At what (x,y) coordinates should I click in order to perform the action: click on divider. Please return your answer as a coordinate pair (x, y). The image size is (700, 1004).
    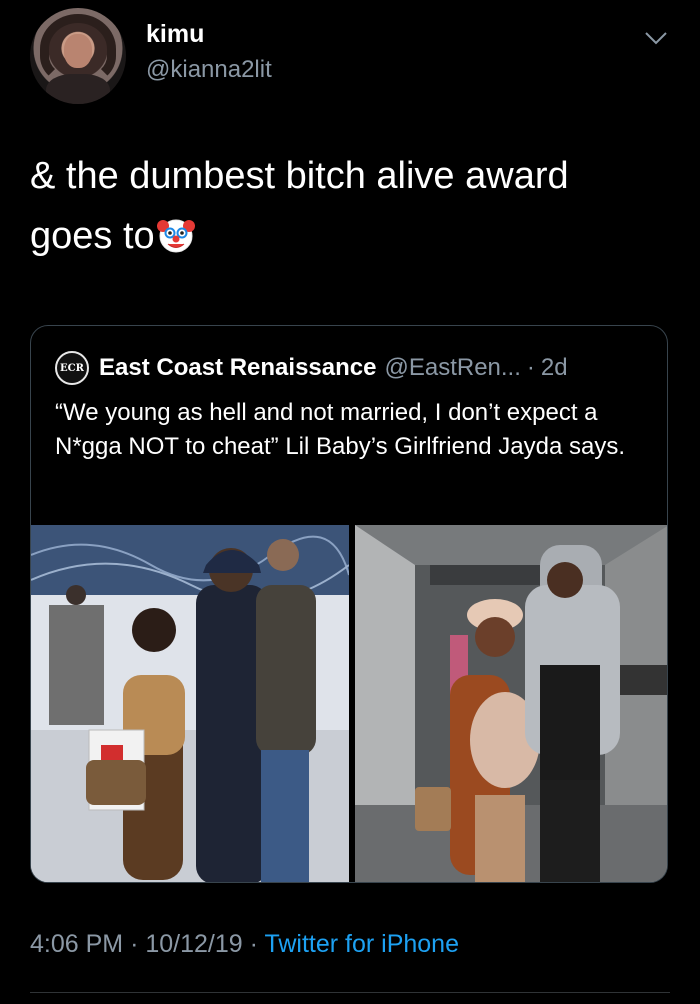
    Looking at the image, I should click on (350, 992).